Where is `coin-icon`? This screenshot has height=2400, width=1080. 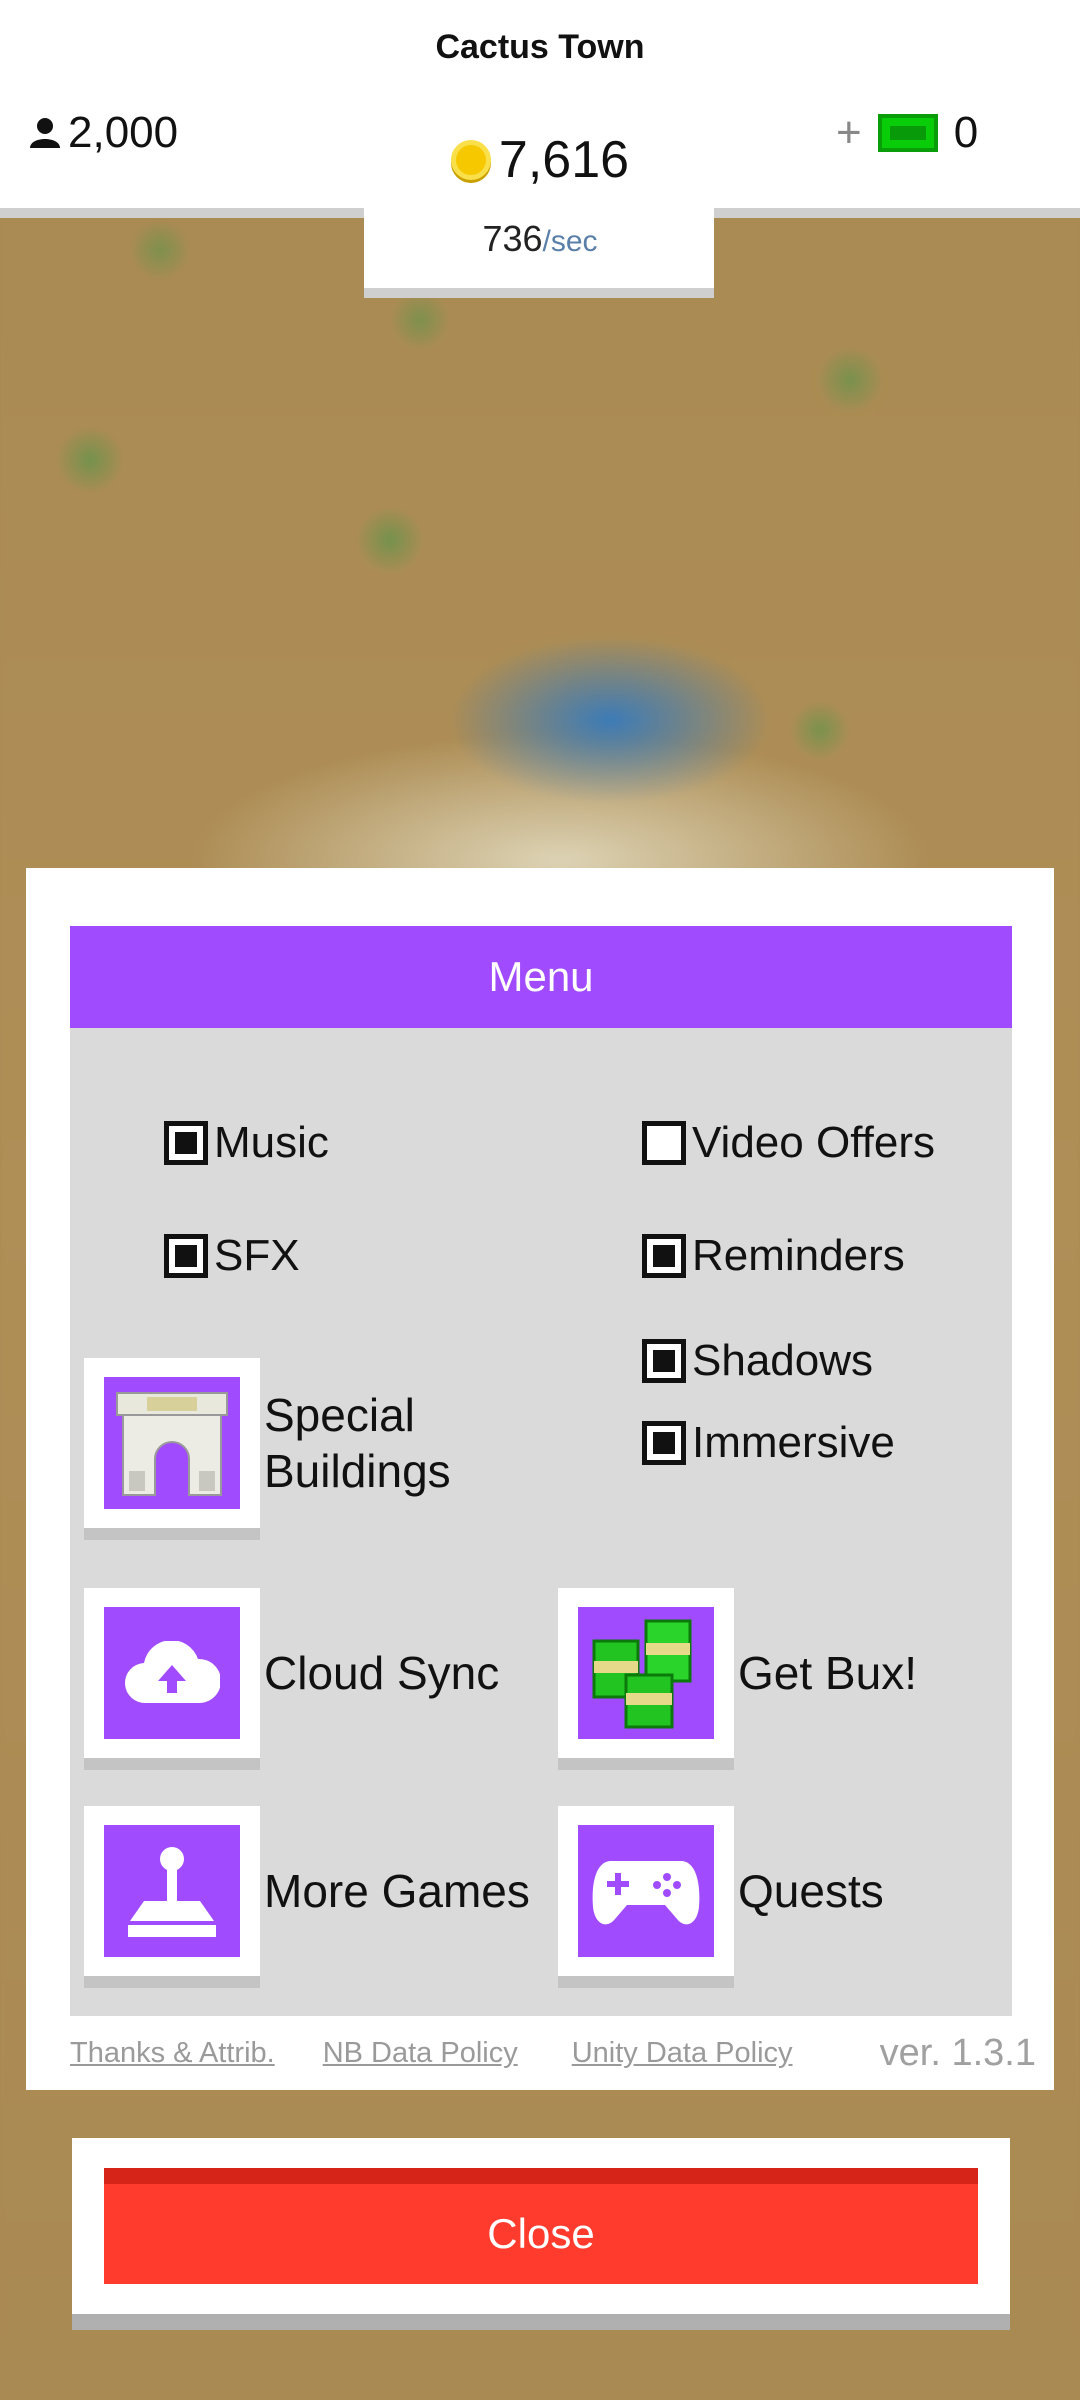 coin-icon is located at coordinates (470, 160).